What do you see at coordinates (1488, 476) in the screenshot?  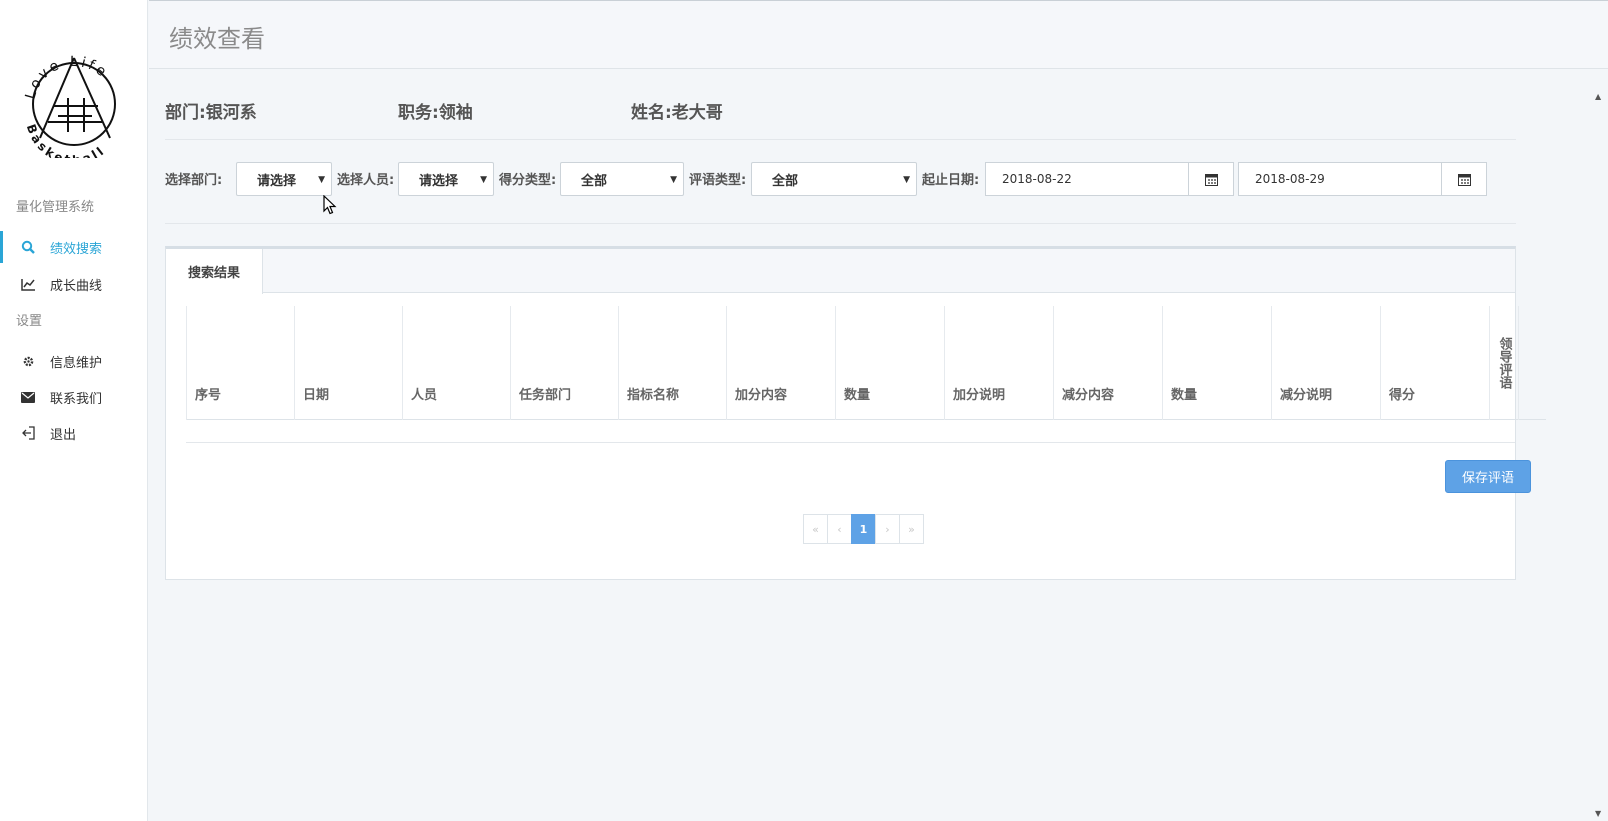 I see `save-comment-button: 保存评语` at bounding box center [1488, 476].